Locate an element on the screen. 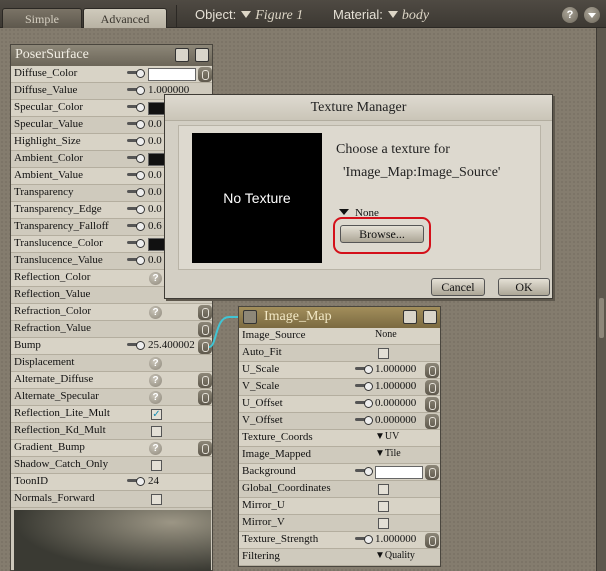  param-row: Displacement? is located at coordinates (111, 363).